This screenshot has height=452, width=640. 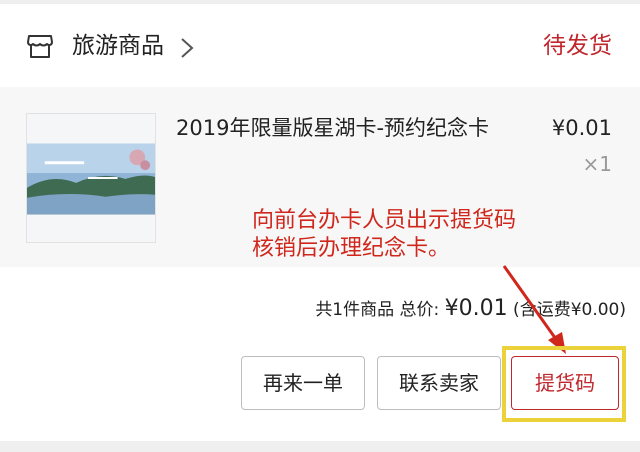 I want to click on annotation-line-2: 核销后办理纪念卡。, so click(x=351, y=248).